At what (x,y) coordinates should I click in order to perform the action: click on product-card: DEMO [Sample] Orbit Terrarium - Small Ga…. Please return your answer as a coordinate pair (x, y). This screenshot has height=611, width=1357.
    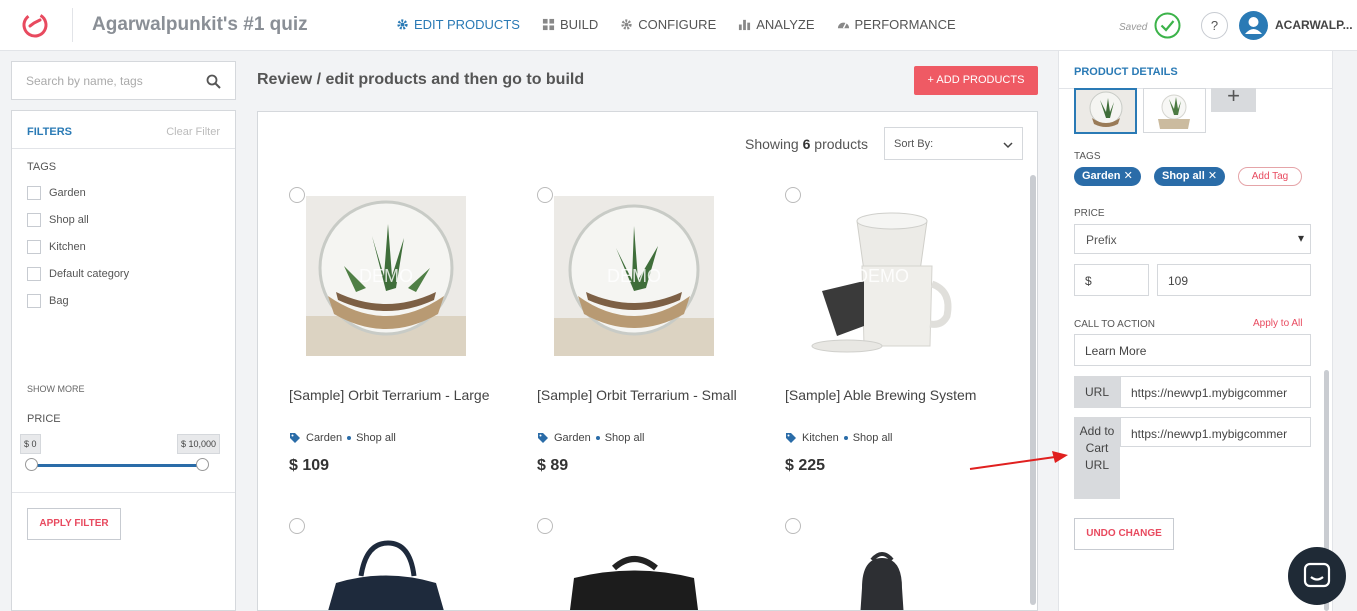
    Looking at the image, I should click on (647, 332).